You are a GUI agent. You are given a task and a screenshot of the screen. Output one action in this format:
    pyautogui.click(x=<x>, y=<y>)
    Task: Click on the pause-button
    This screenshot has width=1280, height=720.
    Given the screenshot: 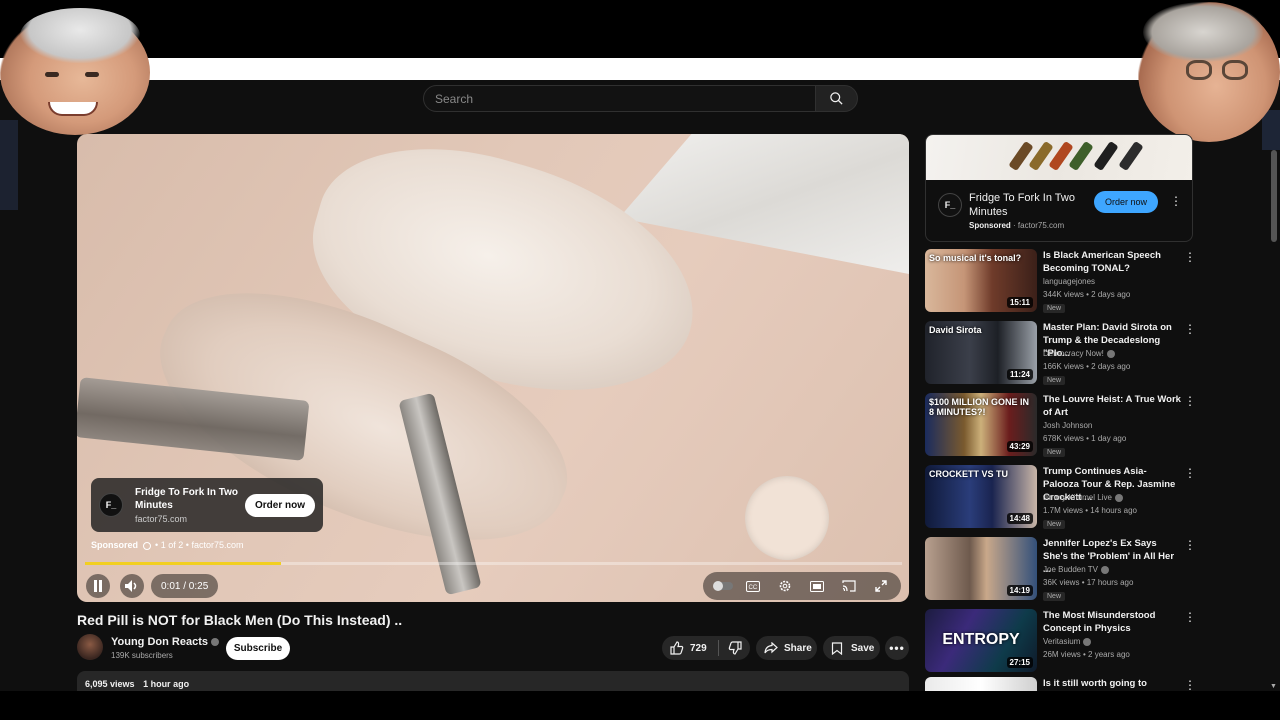 What is the action you would take?
    pyautogui.click(x=98, y=586)
    